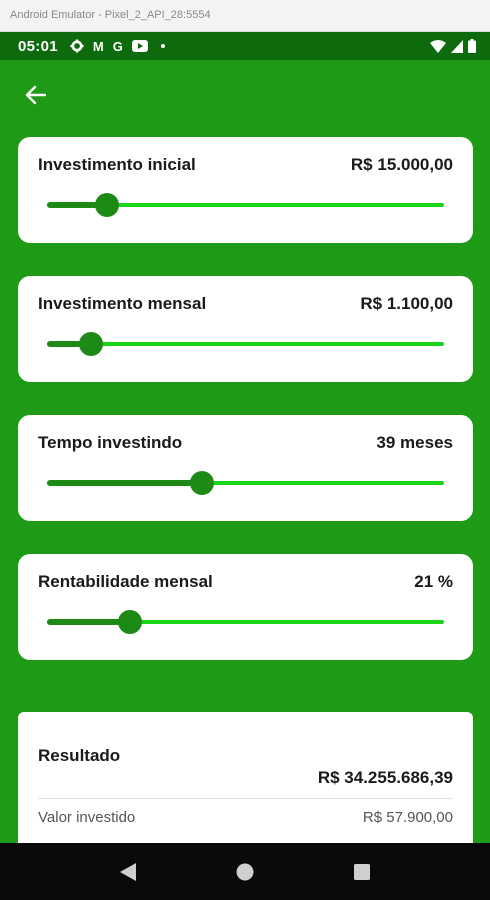 This screenshot has width=490, height=900. I want to click on slider-fill, so click(124, 483).